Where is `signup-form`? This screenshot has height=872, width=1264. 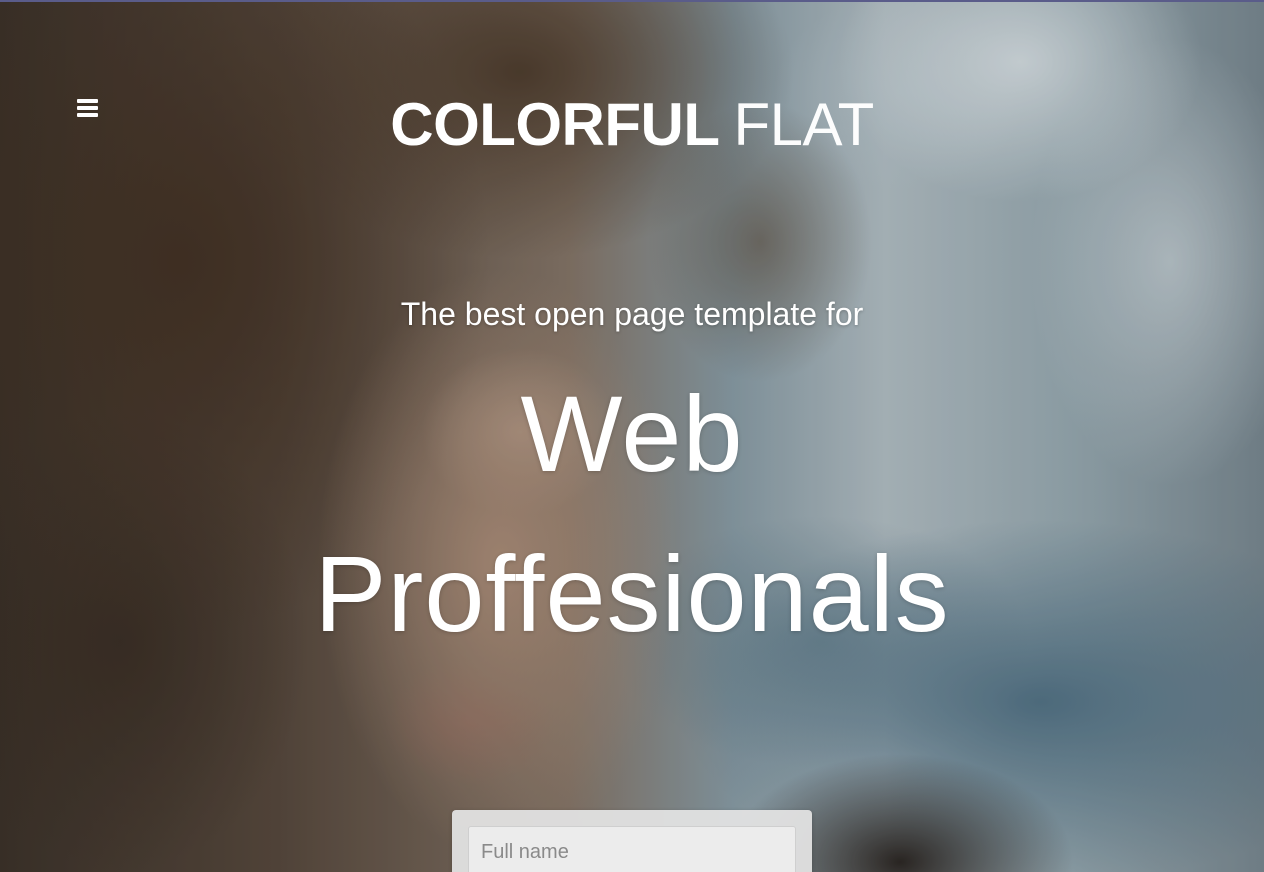
signup-form is located at coordinates (632, 841).